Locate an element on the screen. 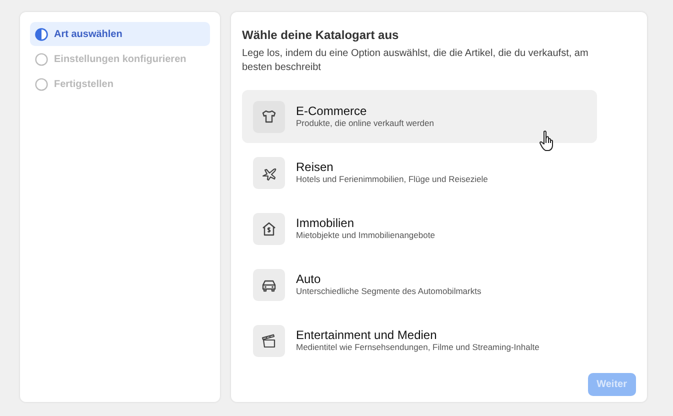 The width and height of the screenshot is (673, 416). option-title: Immobilien is located at coordinates (326, 223).